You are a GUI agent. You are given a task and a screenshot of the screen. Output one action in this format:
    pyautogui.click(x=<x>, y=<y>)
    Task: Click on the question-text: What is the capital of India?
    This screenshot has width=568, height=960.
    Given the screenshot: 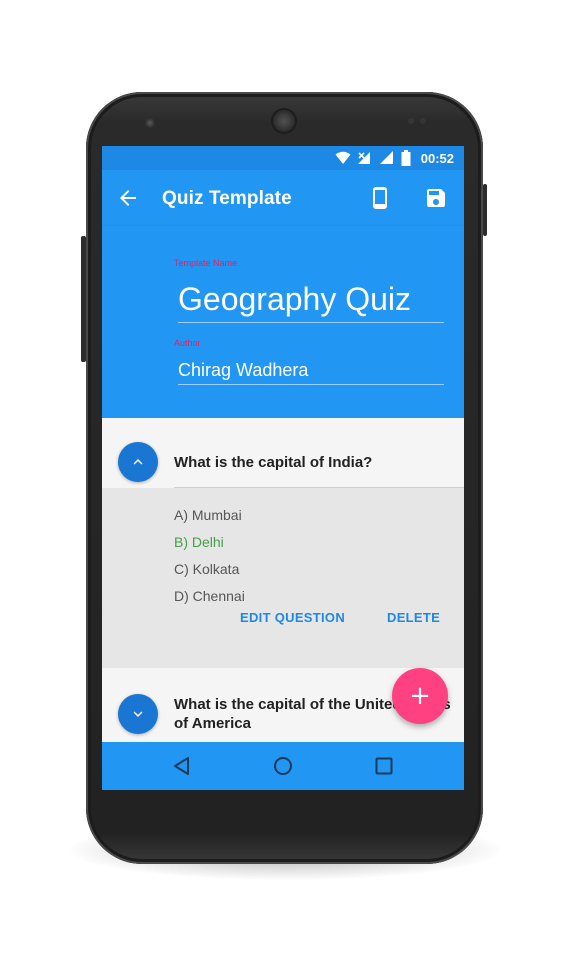 What is the action you would take?
    pyautogui.click(x=273, y=462)
    